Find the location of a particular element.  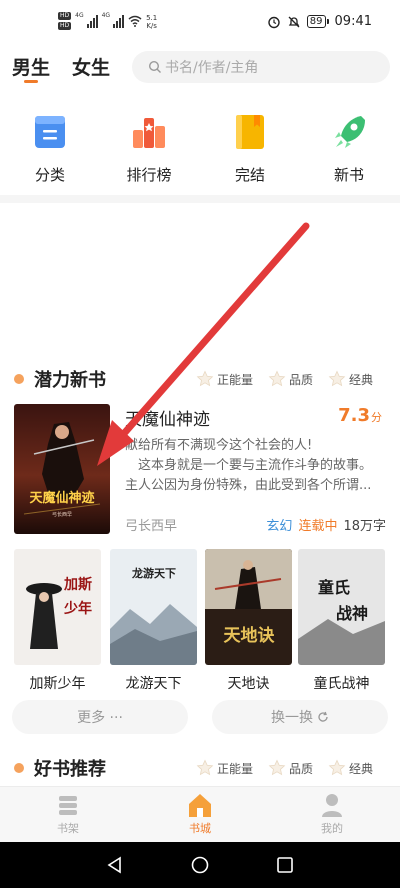

nav-label: 书架 is located at coordinates (68, 828).